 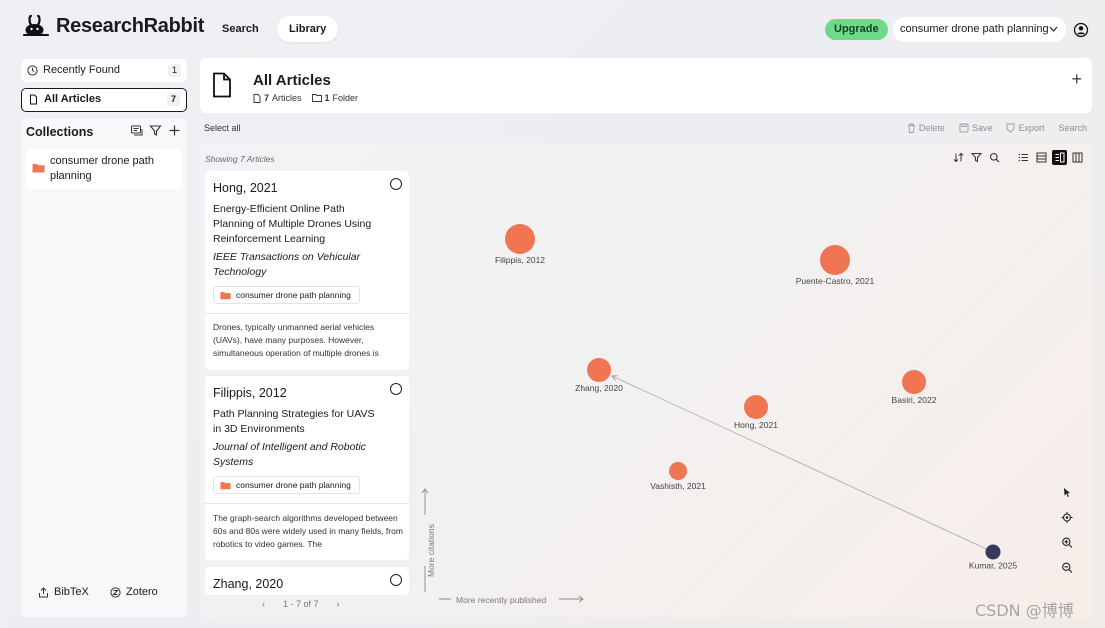 What do you see at coordinates (431, 550) in the screenshot?
I see `y-axis-label: More citations` at bounding box center [431, 550].